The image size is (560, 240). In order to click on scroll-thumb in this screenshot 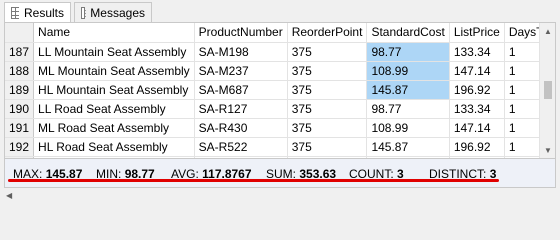, I will do `click(548, 90)`.